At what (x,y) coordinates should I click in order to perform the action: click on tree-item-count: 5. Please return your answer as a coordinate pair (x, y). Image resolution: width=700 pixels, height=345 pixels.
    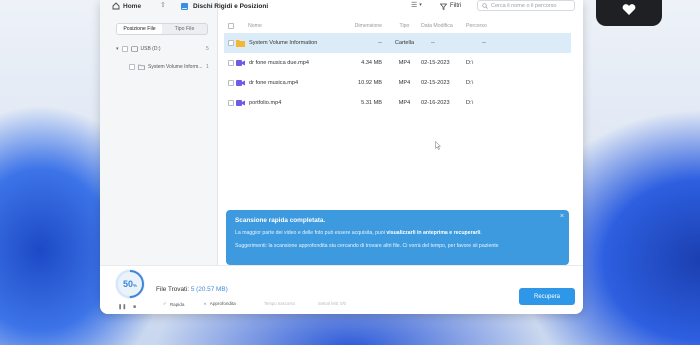
    Looking at the image, I should click on (207, 49).